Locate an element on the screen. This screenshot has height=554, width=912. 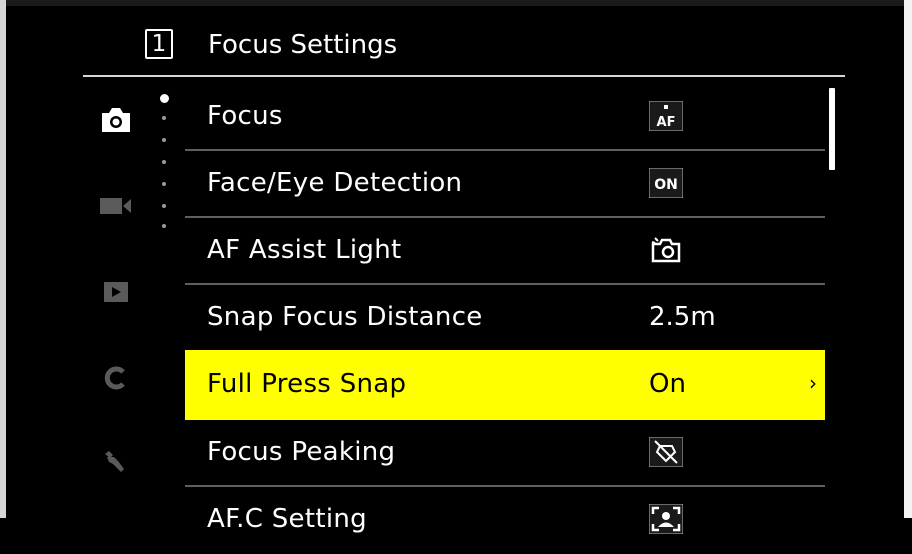
menu-item-focus-peaking: Focus Peaking is located at coordinates (505, 453).